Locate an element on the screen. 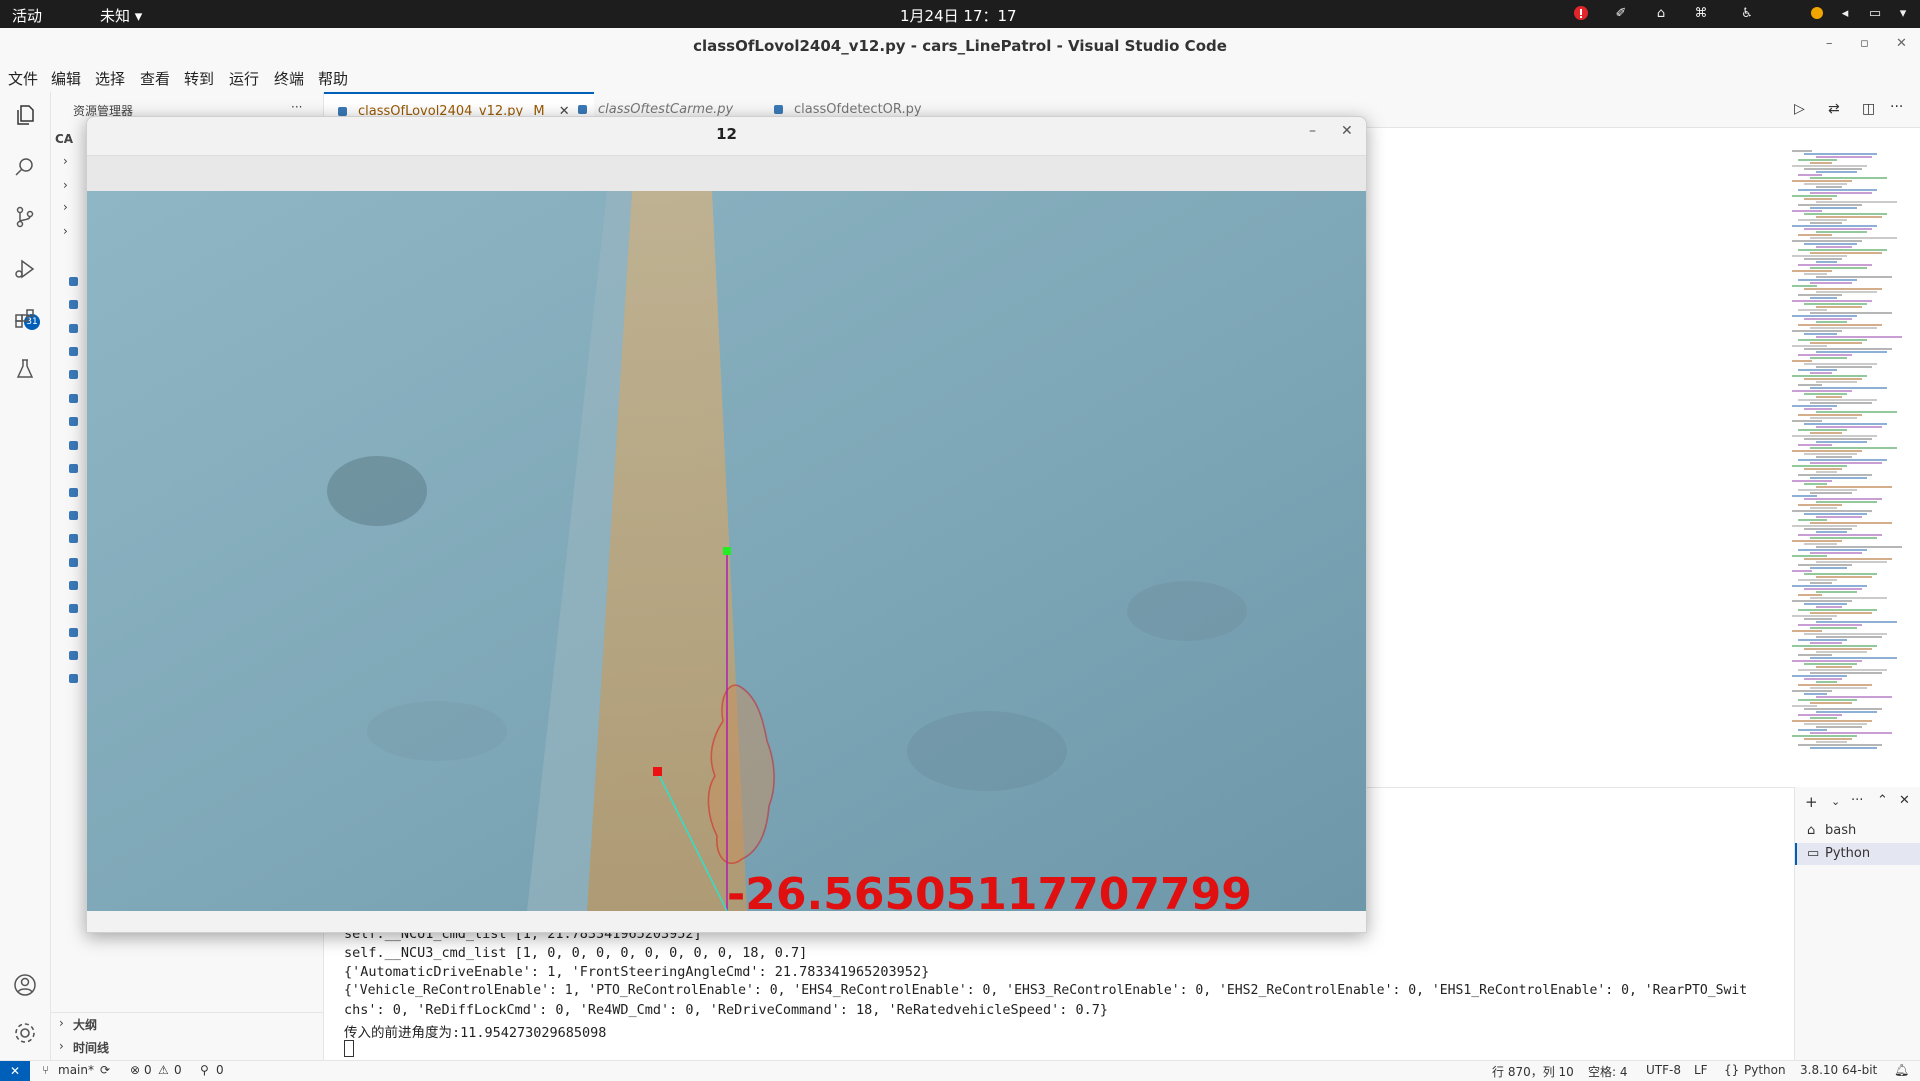  maximize-icon: ▫ is located at coordinates (1864, 43).